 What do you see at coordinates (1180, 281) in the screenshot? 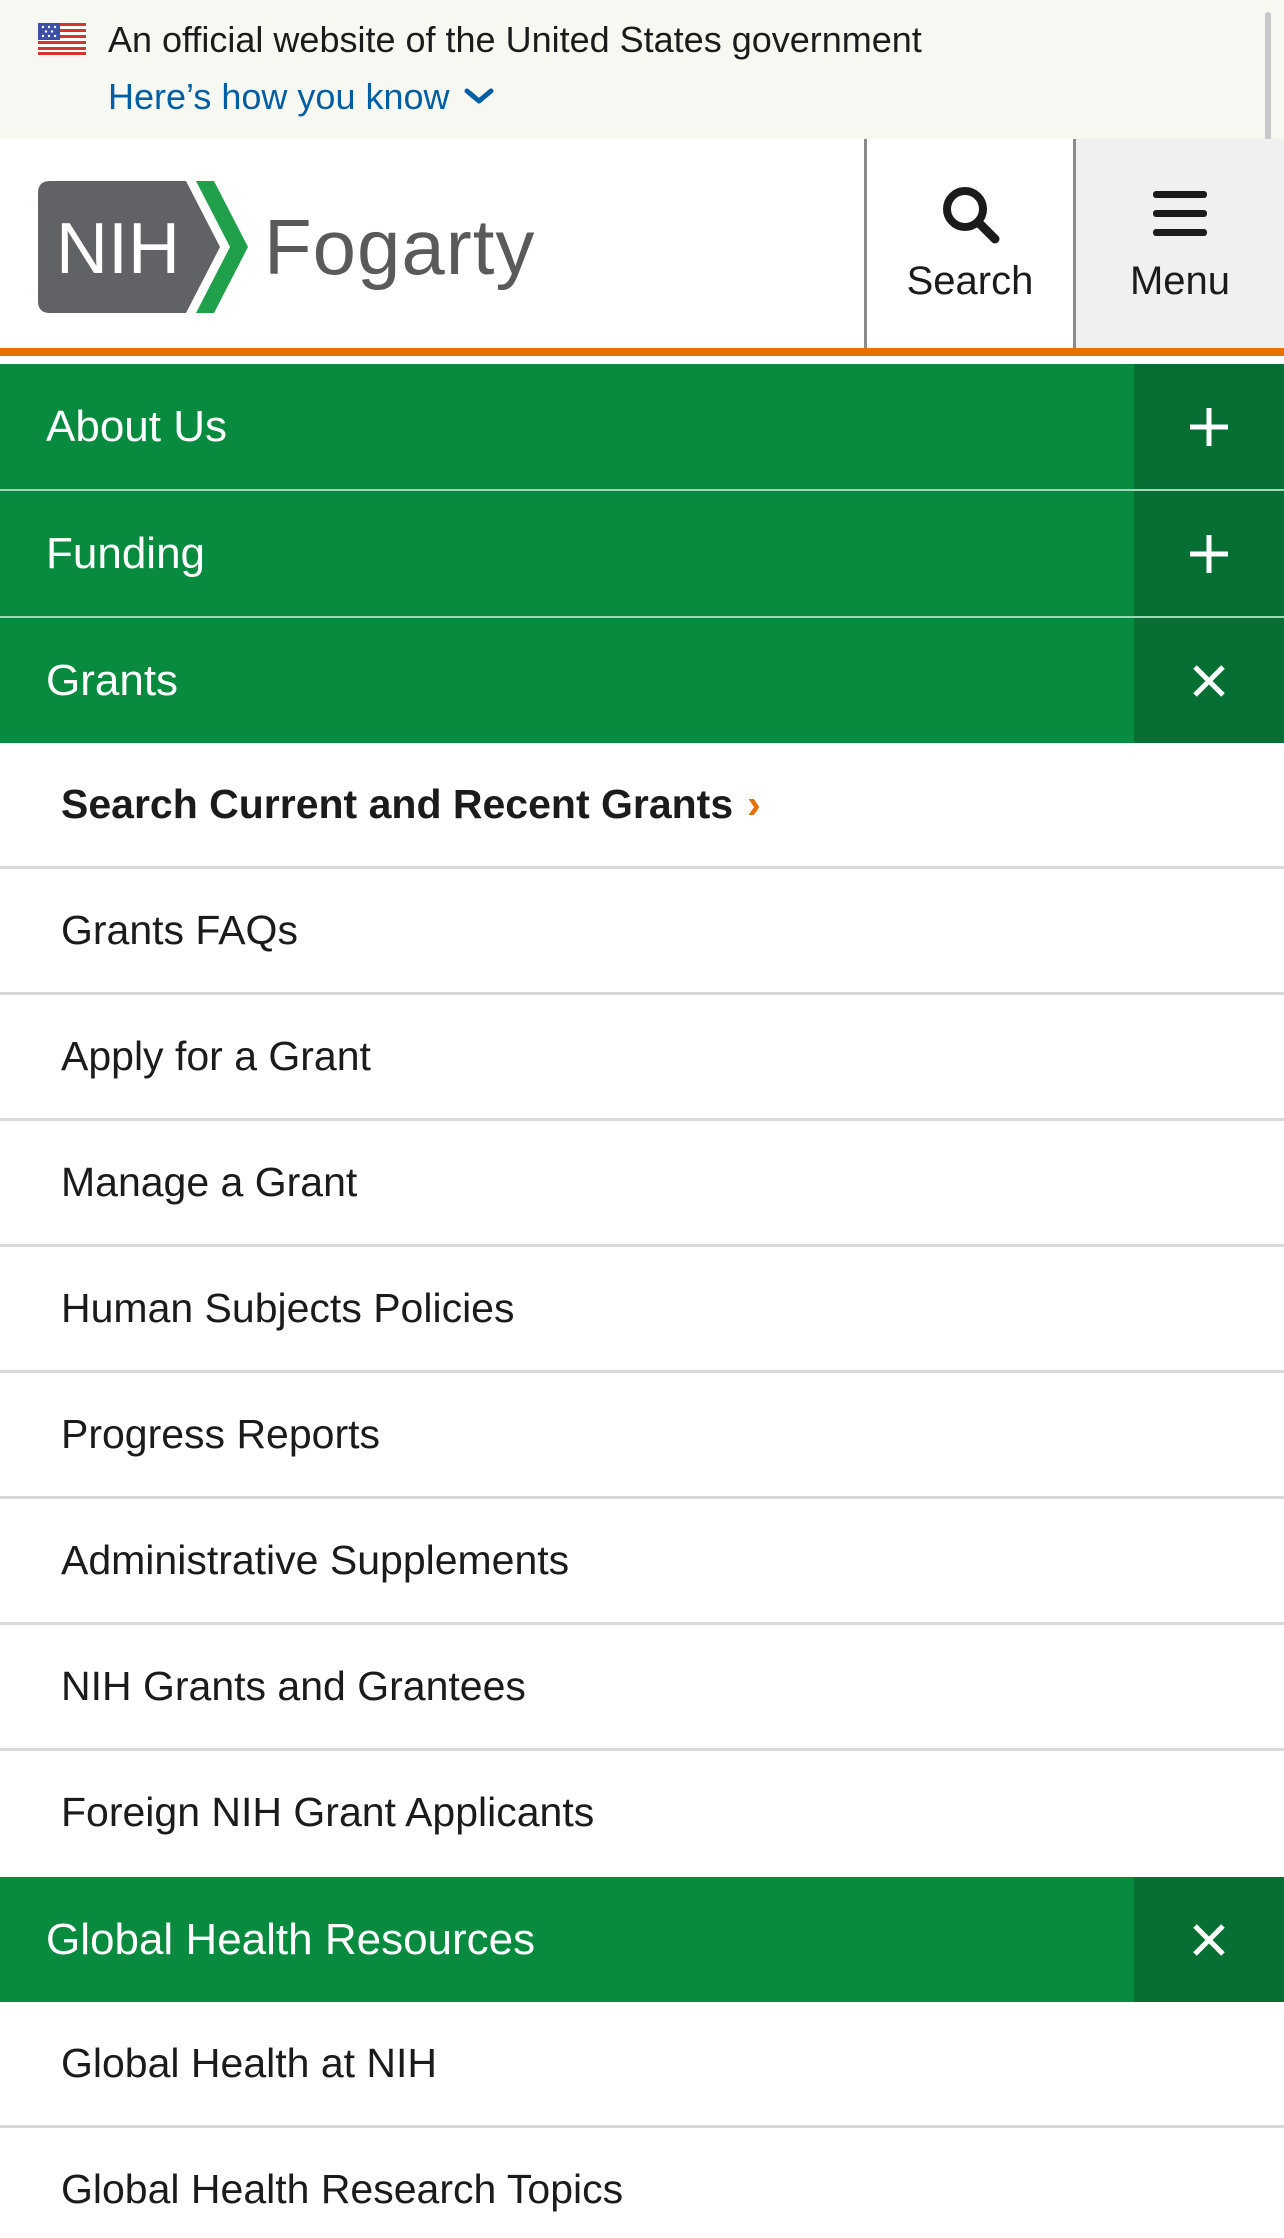
I see `menu-button-label: Menu` at bounding box center [1180, 281].